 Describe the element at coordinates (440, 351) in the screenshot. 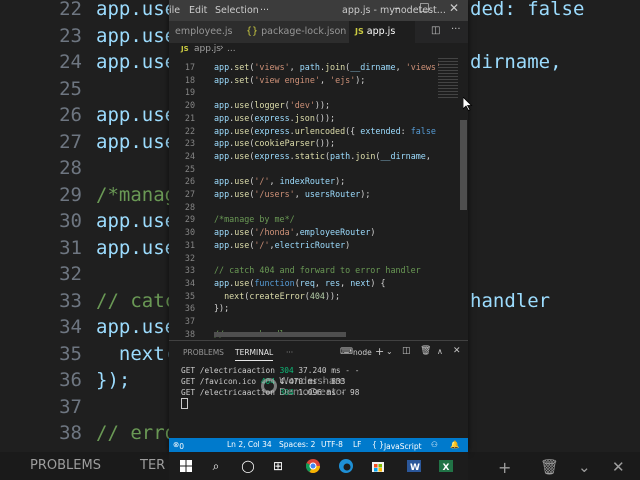

I see `maximize-panel-icon: ∧` at that location.